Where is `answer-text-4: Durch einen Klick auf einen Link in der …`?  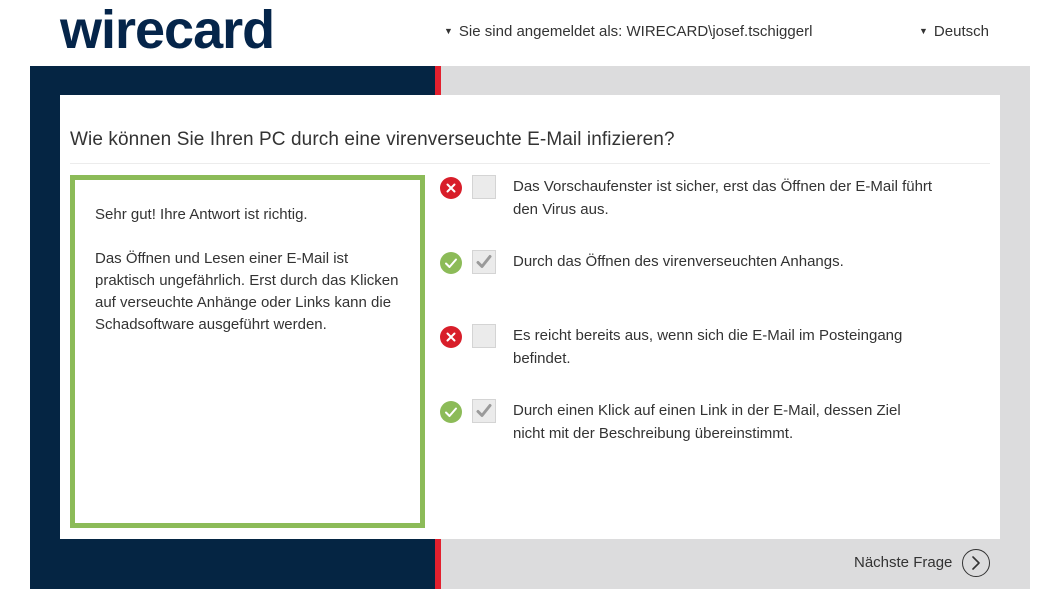 answer-text-4: Durch einen Klick auf einen Link in der … is located at coordinates (707, 422).